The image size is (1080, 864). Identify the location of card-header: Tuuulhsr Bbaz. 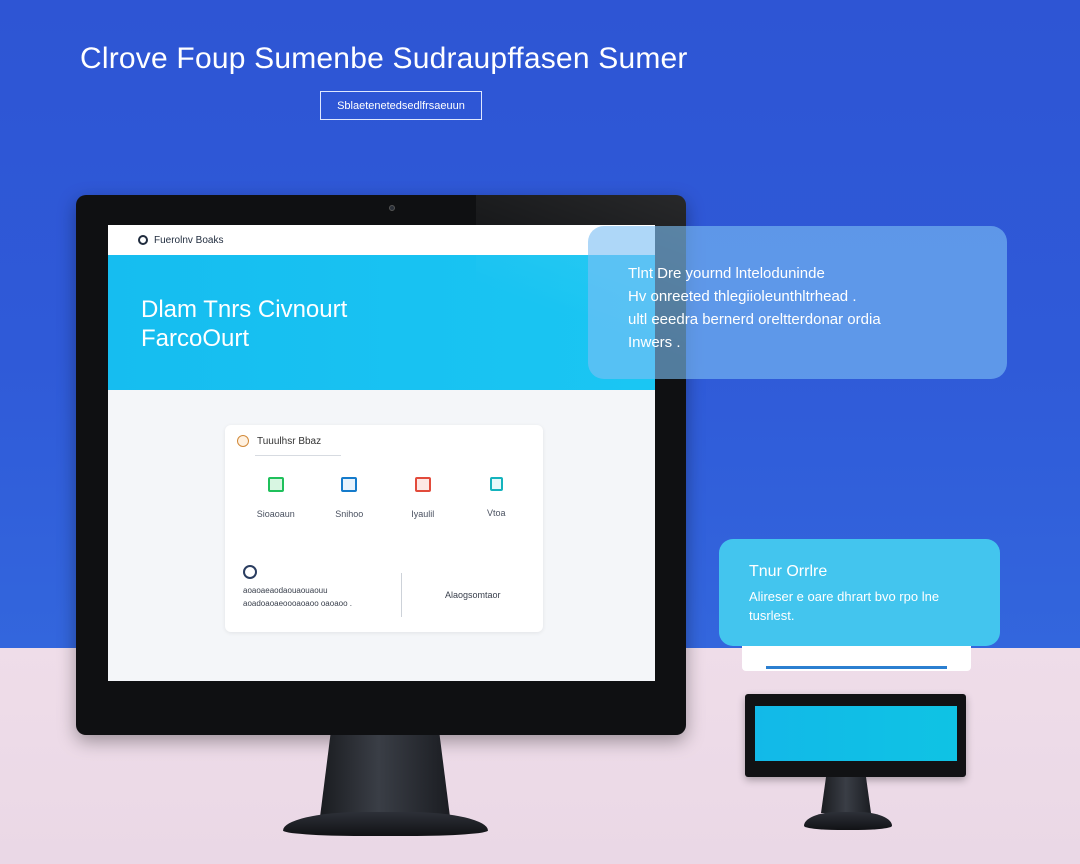
(279, 441).